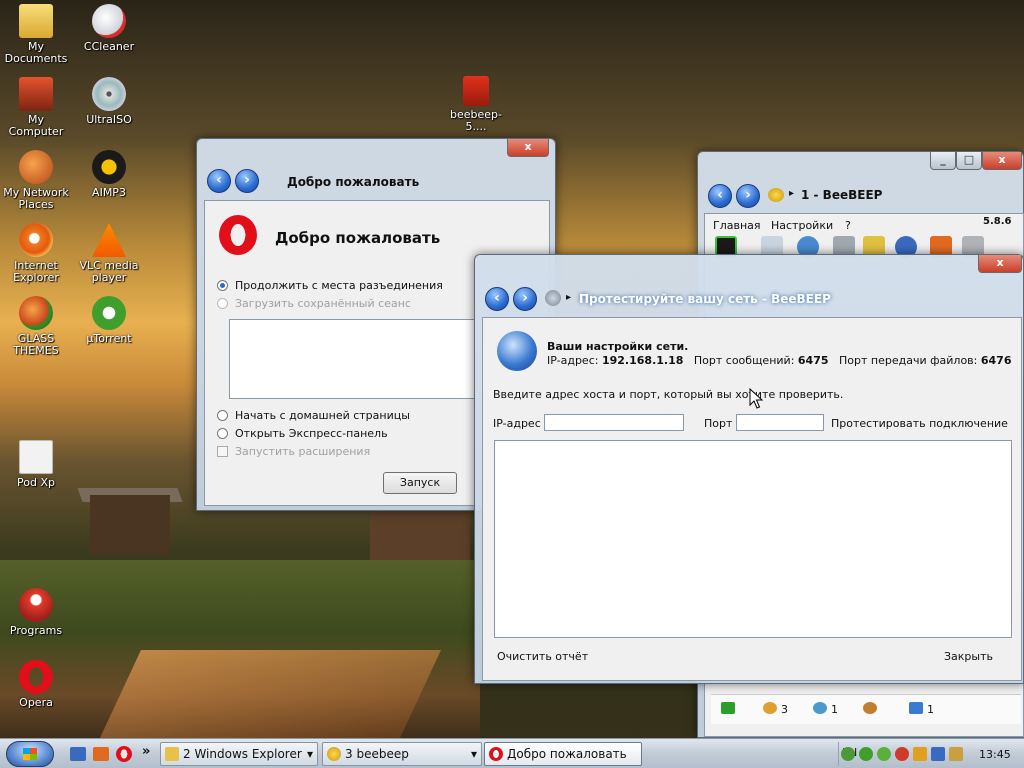  I want to click on system-tray: 13:45, so click(931, 754).